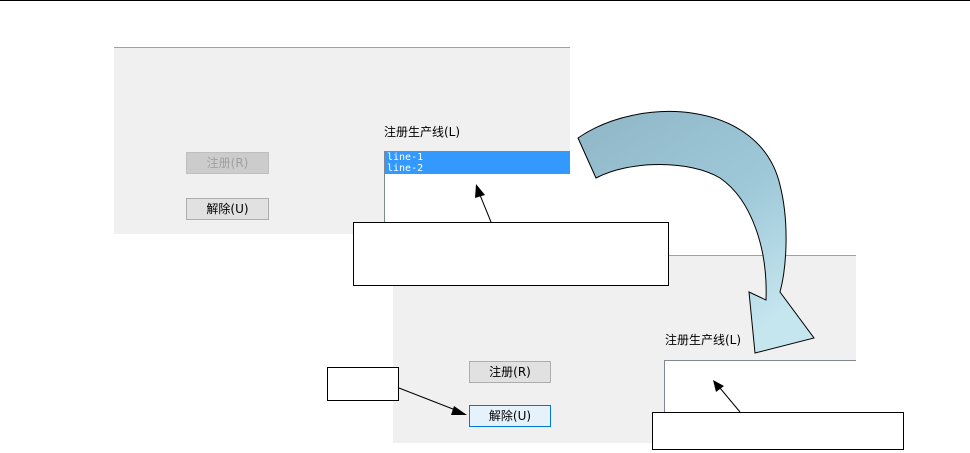  Describe the element at coordinates (432, 401) in the screenshot. I see `pointer-unregister` at that location.